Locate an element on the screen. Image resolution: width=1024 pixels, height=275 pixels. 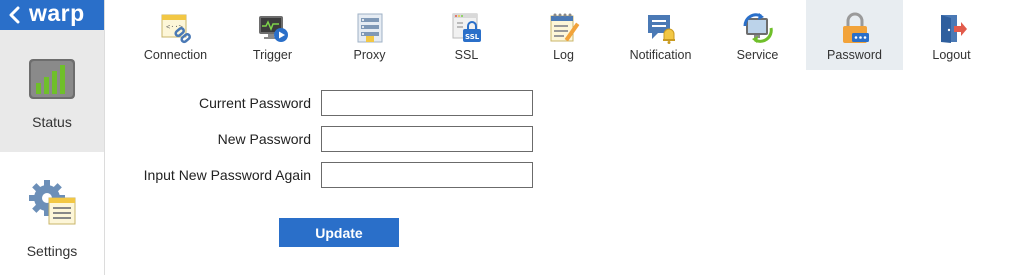
tab-logout: Logout is located at coordinates (951, 35).